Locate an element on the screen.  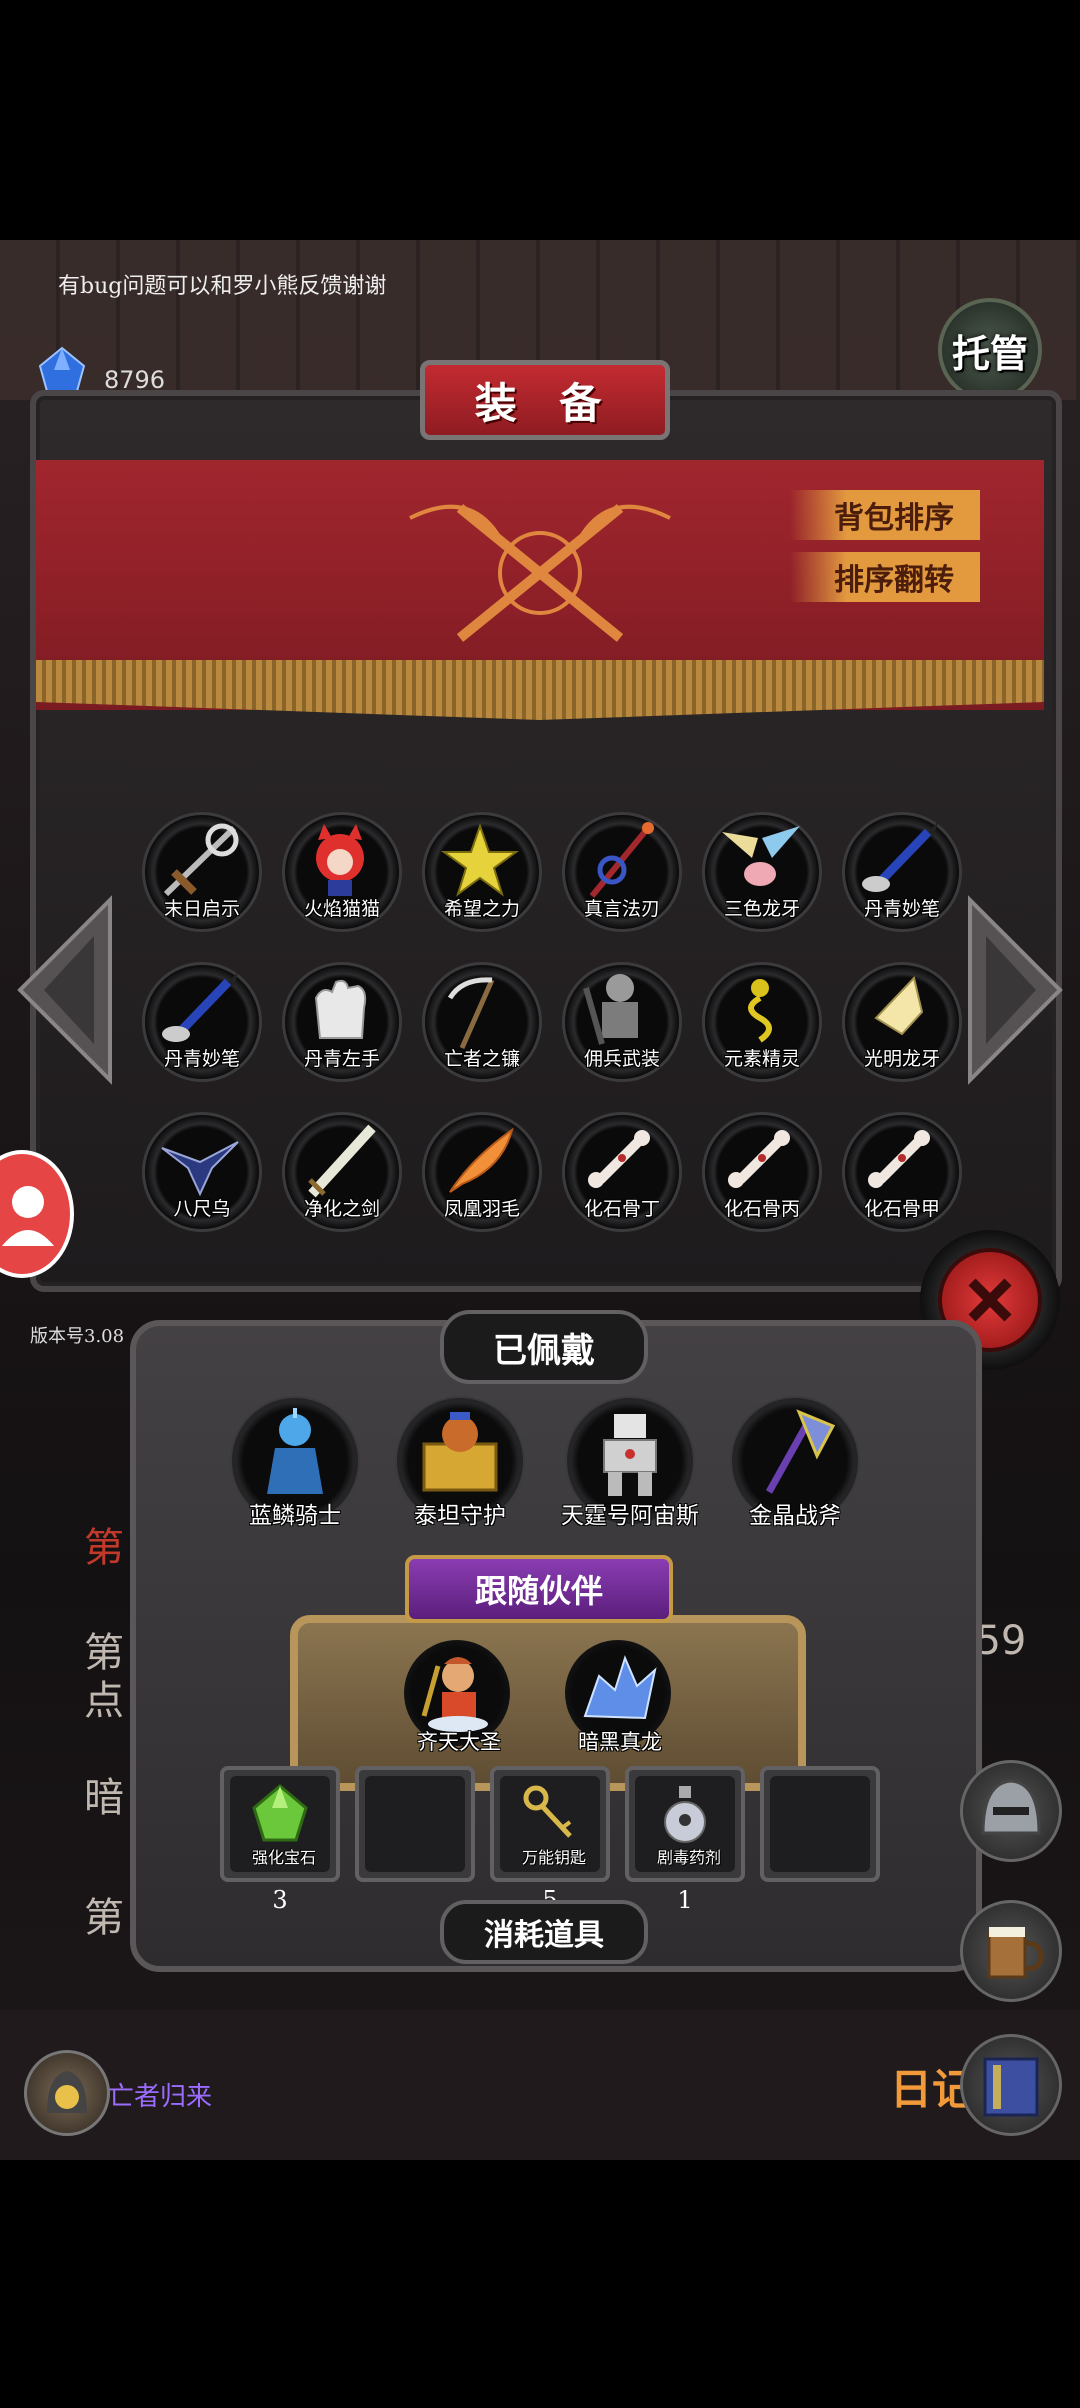
item-label: 末日启示 is located at coordinates (201, 909).